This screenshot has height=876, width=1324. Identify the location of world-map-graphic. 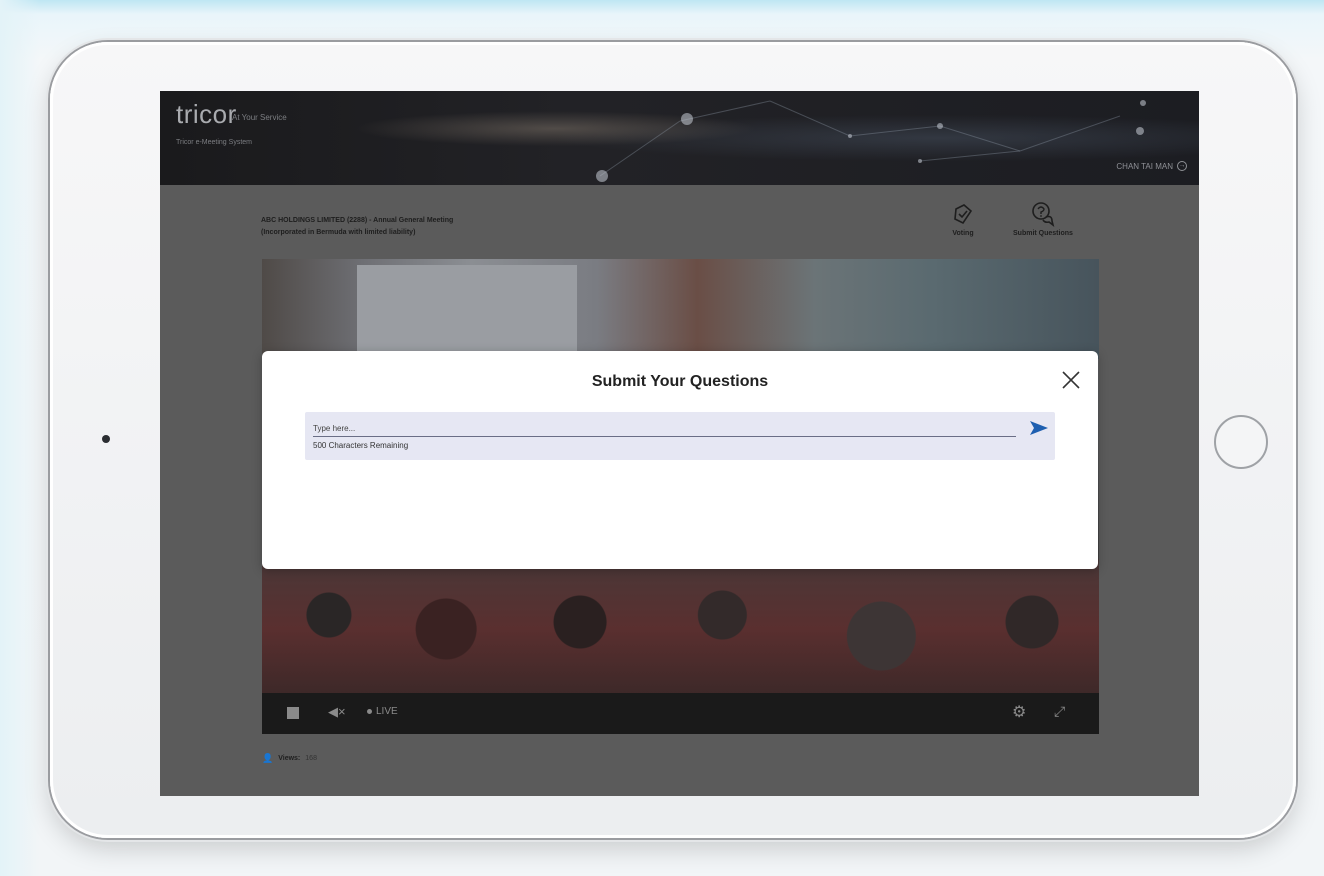
(871, 141).